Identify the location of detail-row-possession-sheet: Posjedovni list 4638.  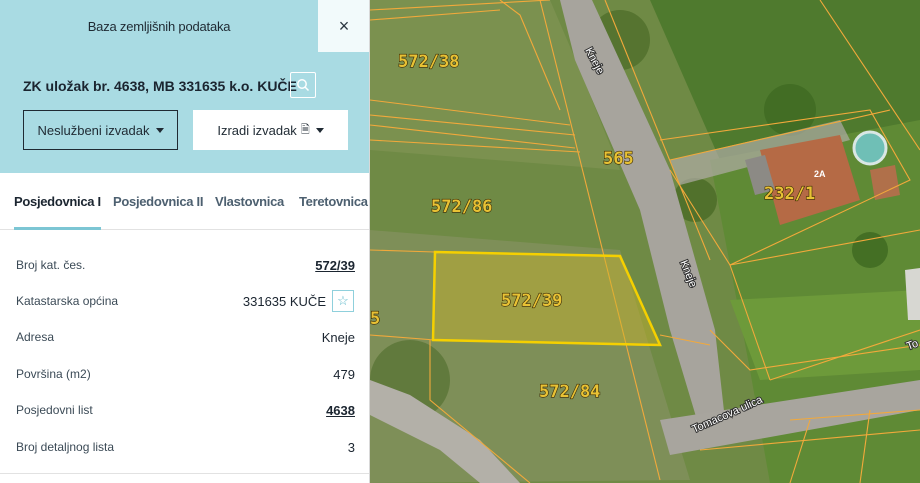
(184, 410).